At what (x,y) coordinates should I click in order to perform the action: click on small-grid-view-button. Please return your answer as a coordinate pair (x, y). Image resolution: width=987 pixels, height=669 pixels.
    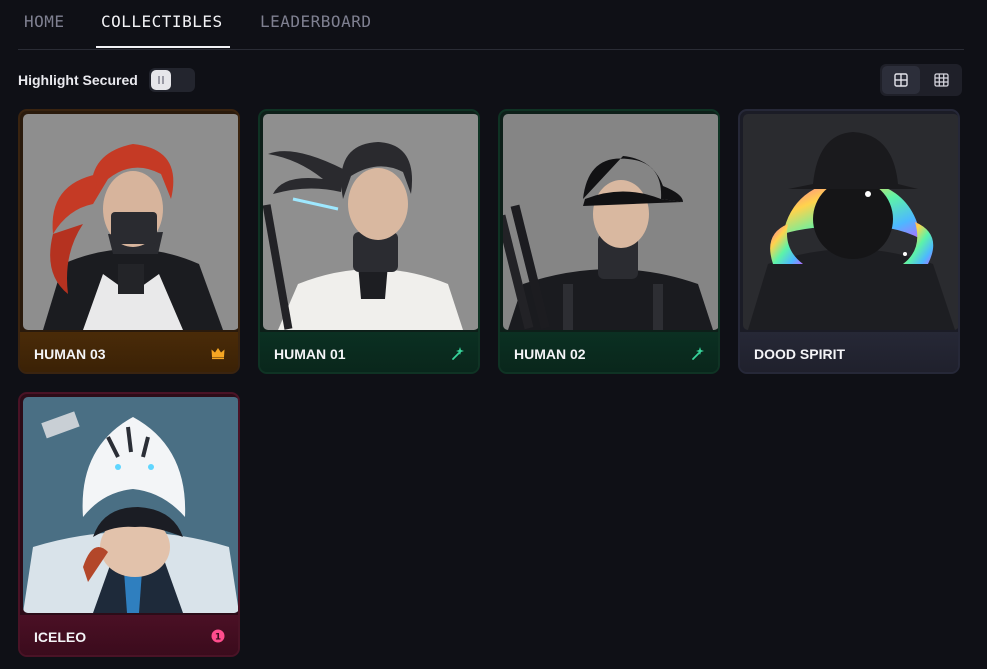
    Looking at the image, I should click on (941, 80).